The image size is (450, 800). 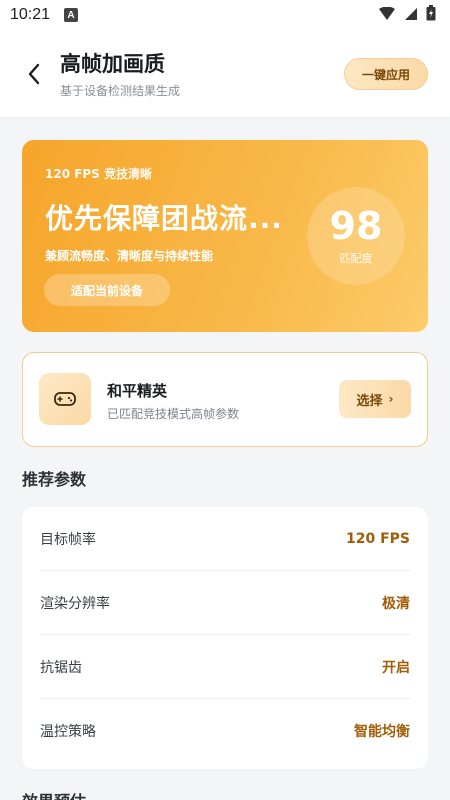 What do you see at coordinates (30, 14) in the screenshot?
I see `status-time: 10:21` at bounding box center [30, 14].